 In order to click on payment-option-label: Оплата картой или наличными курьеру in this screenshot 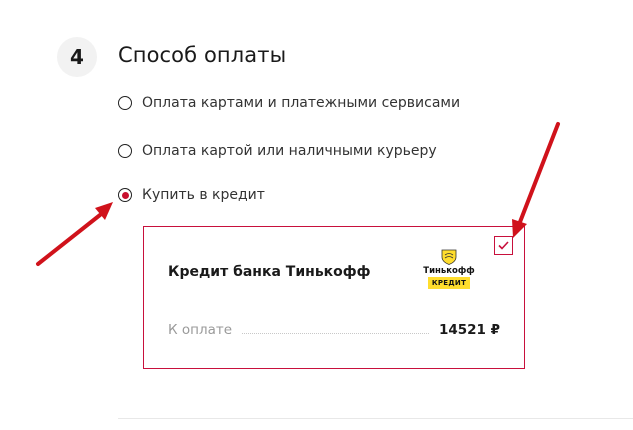, I will do `click(289, 151)`.